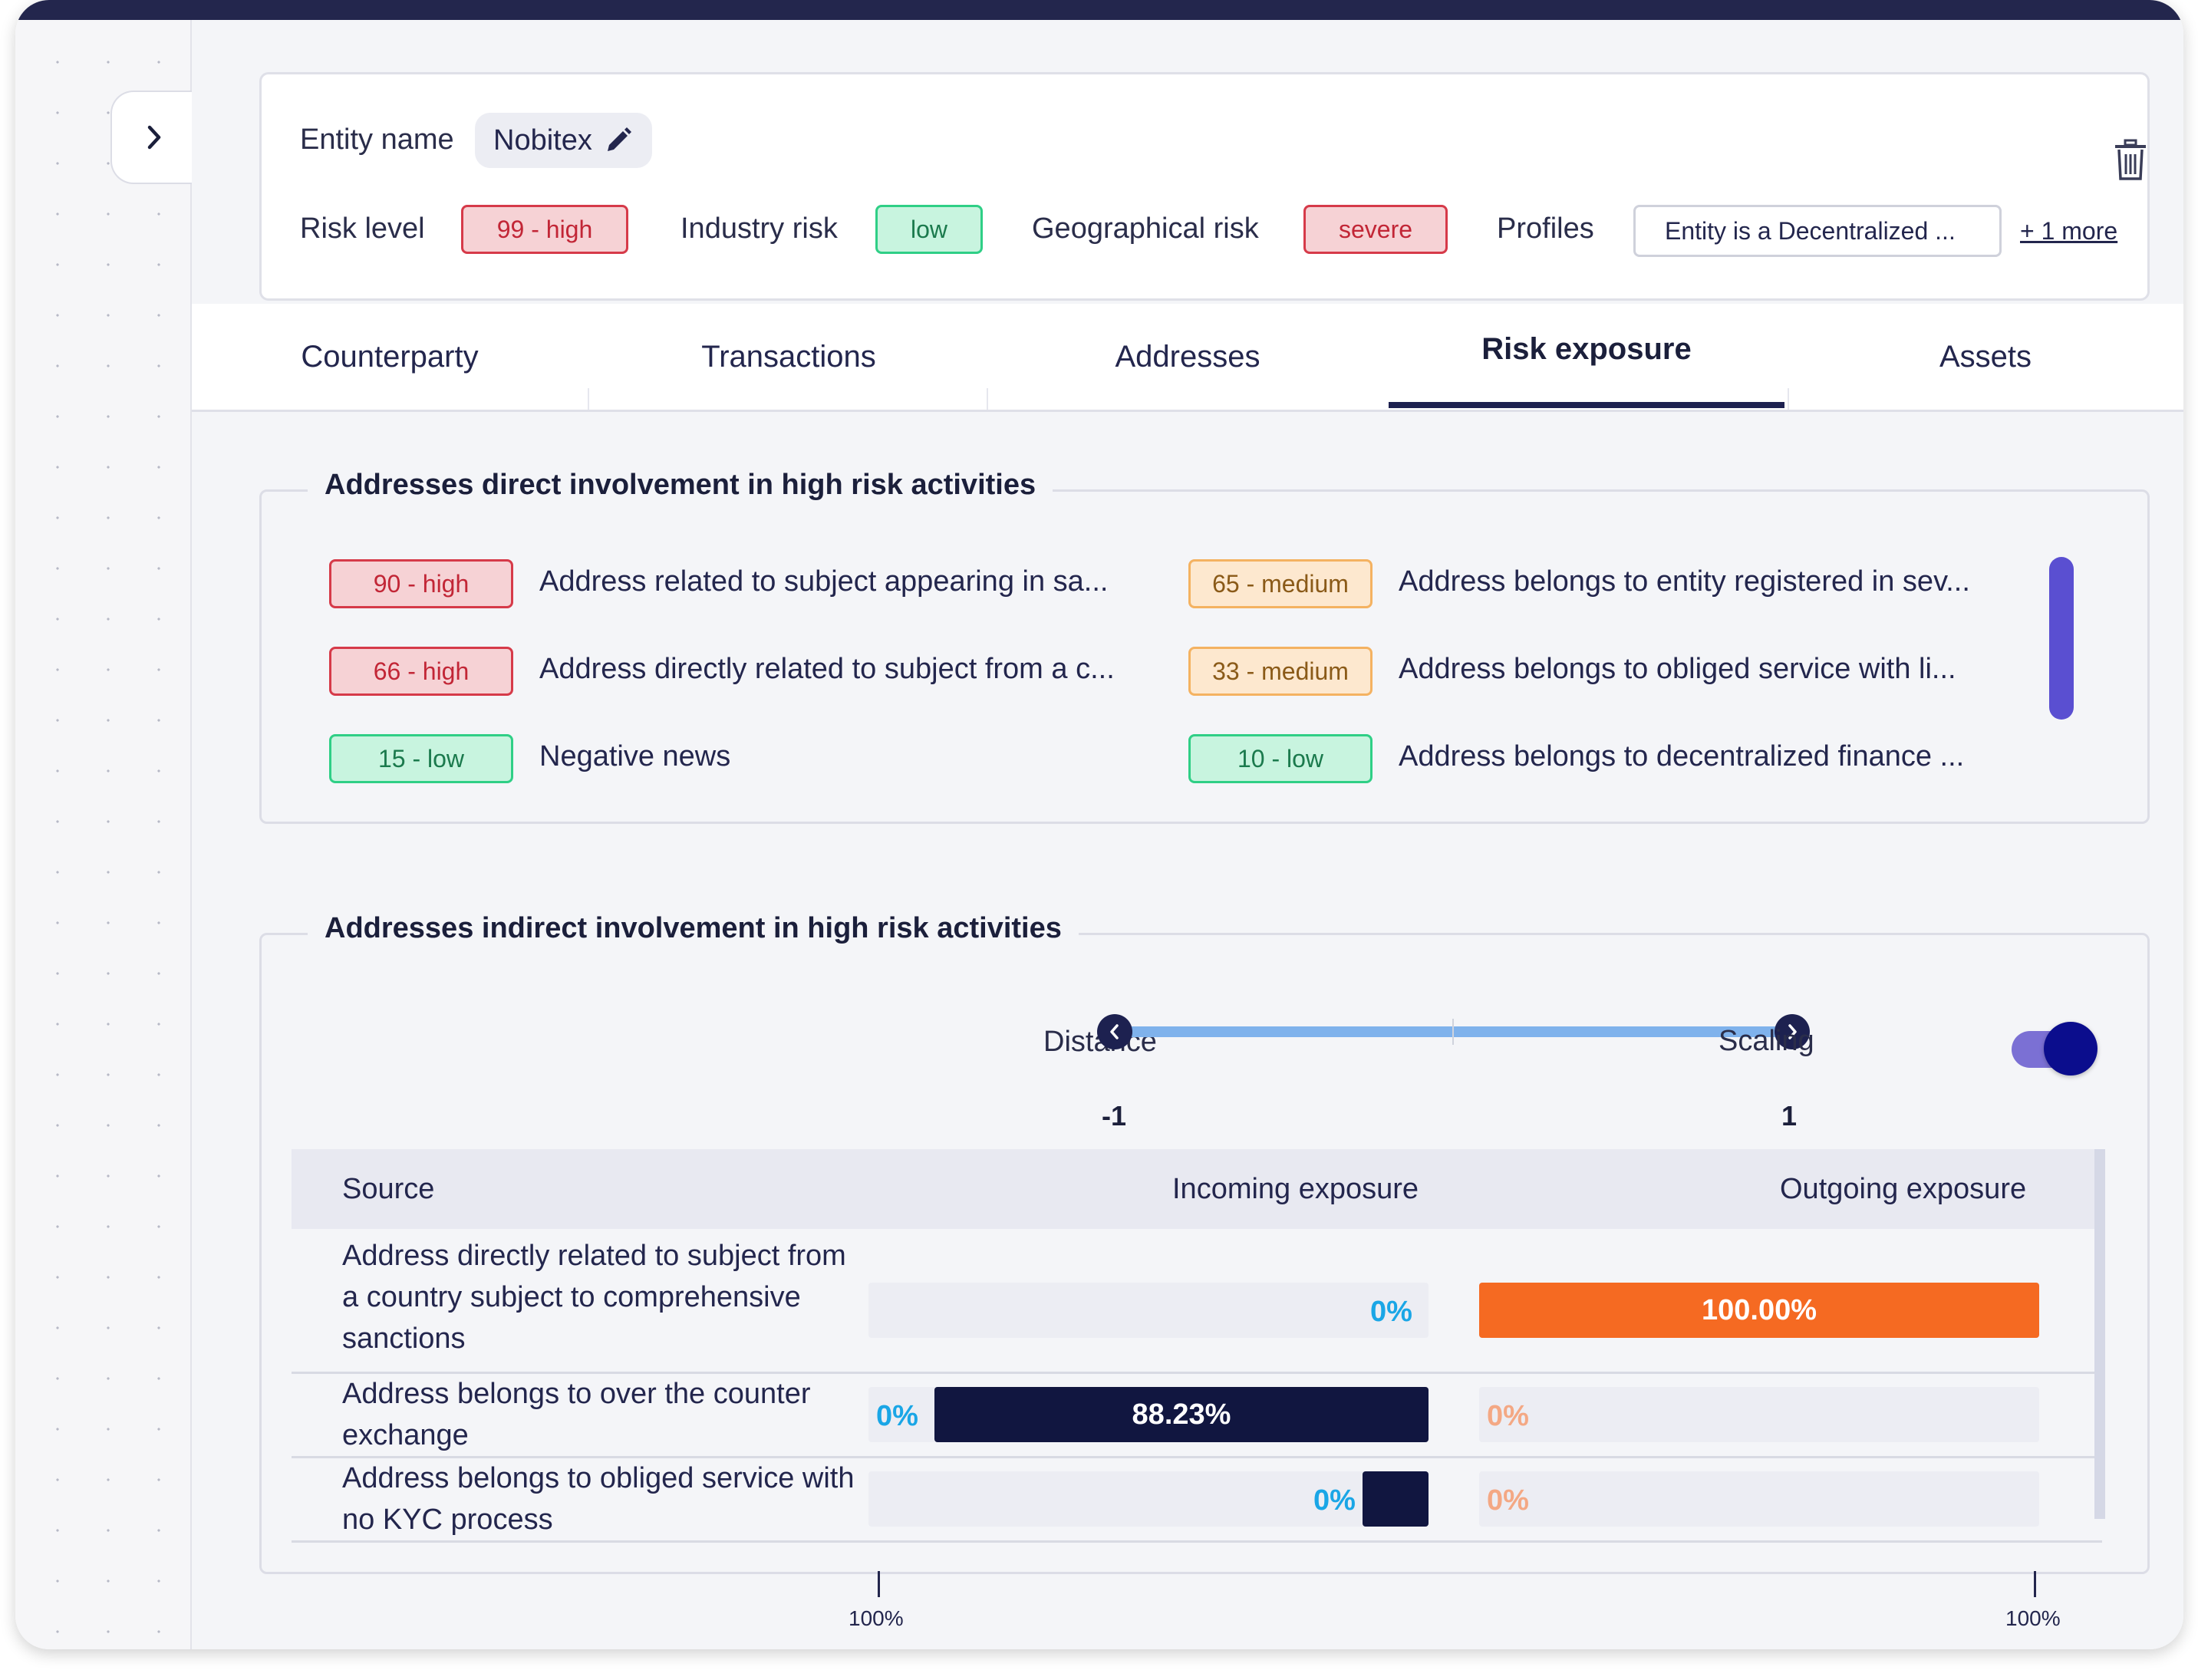 The height and width of the screenshot is (1680, 2198). Describe the element at coordinates (876, 1618) in the screenshot. I see `incoming-axis-label: 100%` at that location.